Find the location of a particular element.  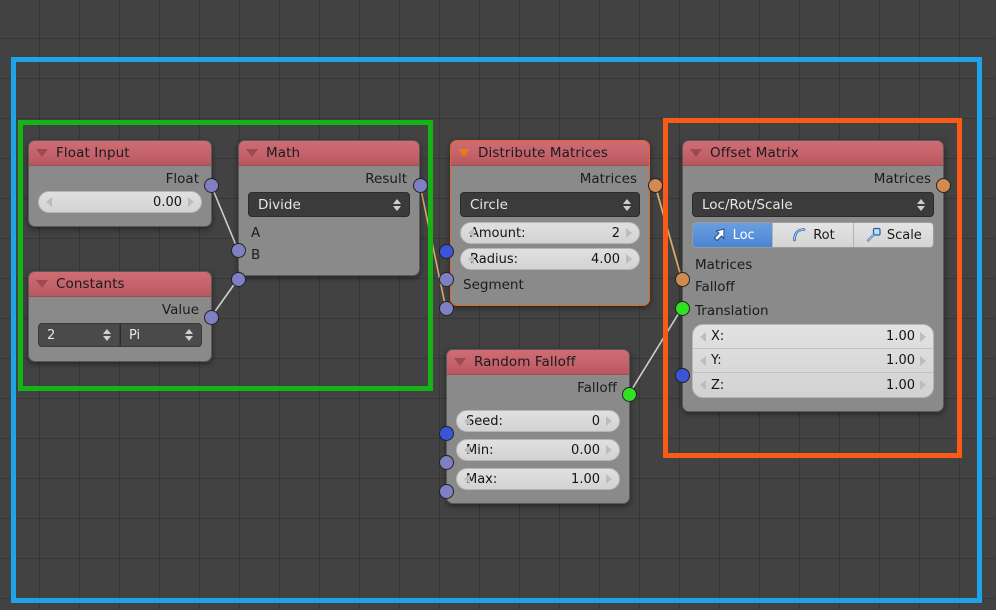

move-arrow-icon is located at coordinates (719, 235).